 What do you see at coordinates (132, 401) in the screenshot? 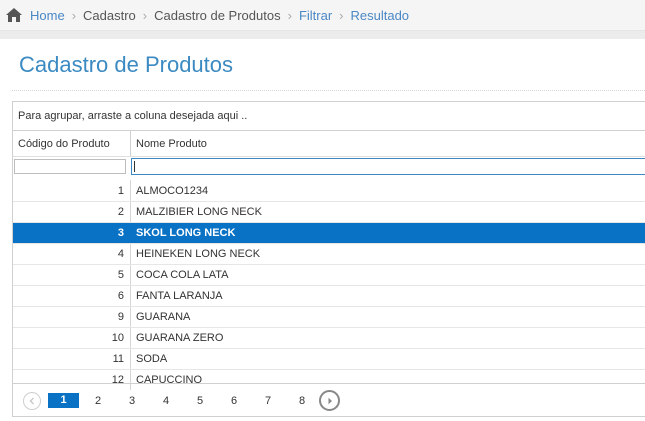
I see `page-3-button: 3` at bounding box center [132, 401].